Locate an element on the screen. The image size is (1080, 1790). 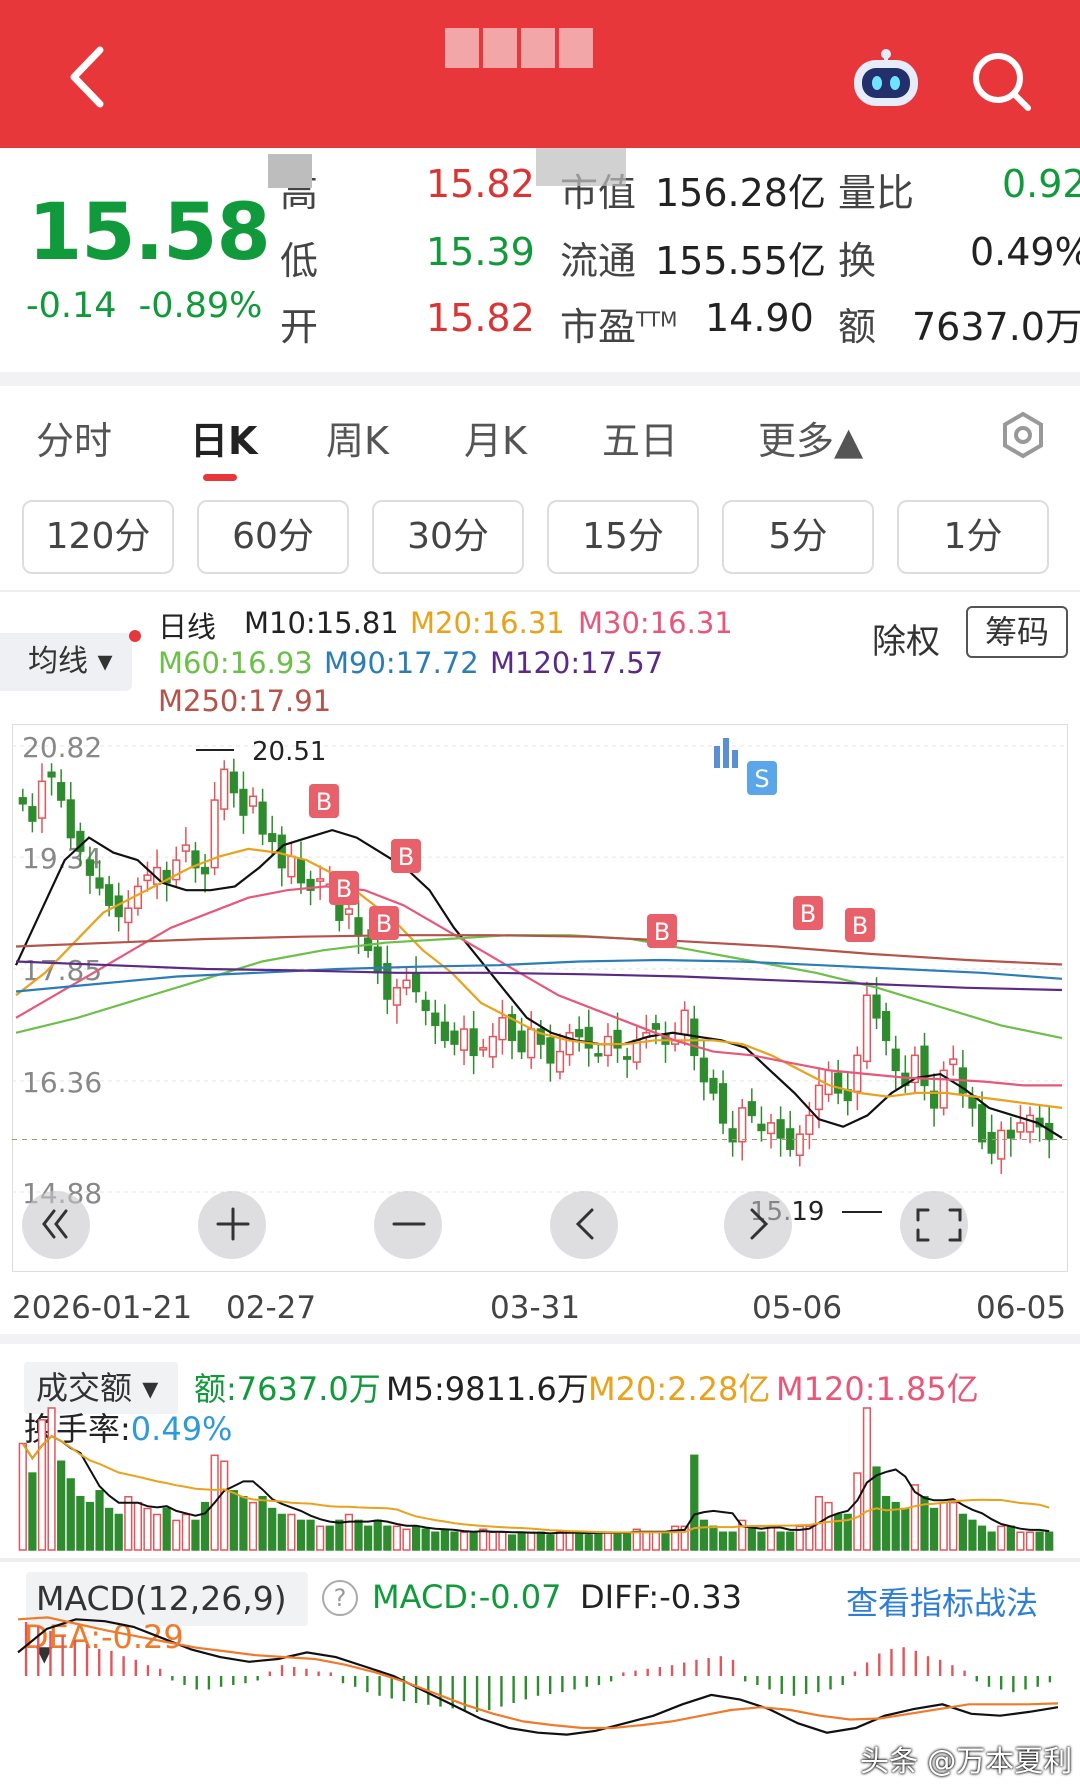
change-value: -0.14 is located at coordinates (71, 306).